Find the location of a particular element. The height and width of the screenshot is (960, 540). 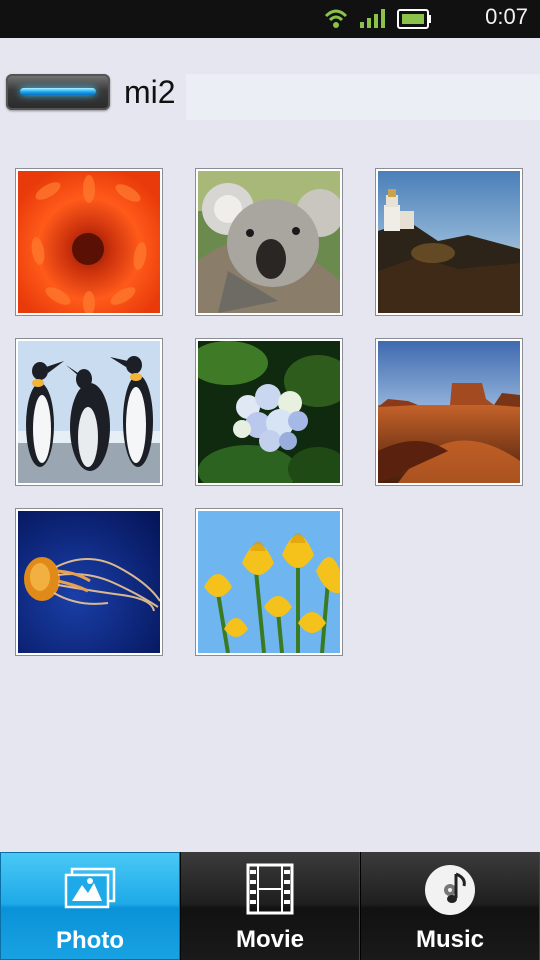

signal-icon is located at coordinates (372, 18).